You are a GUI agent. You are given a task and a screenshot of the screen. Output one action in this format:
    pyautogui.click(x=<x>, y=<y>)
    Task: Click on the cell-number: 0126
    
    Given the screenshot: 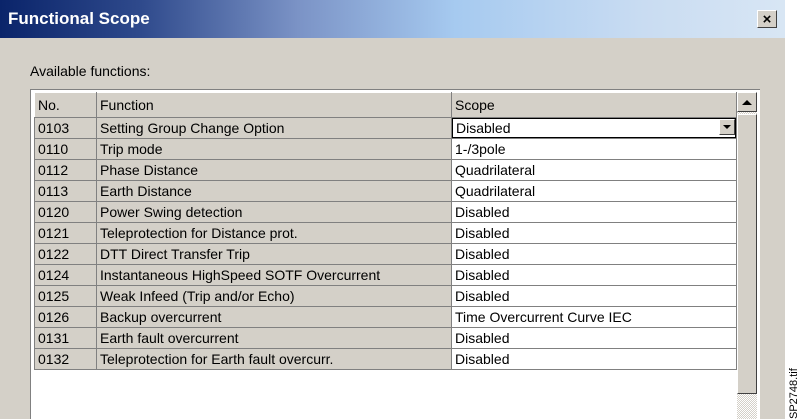 What is the action you would take?
    pyautogui.click(x=65, y=317)
    